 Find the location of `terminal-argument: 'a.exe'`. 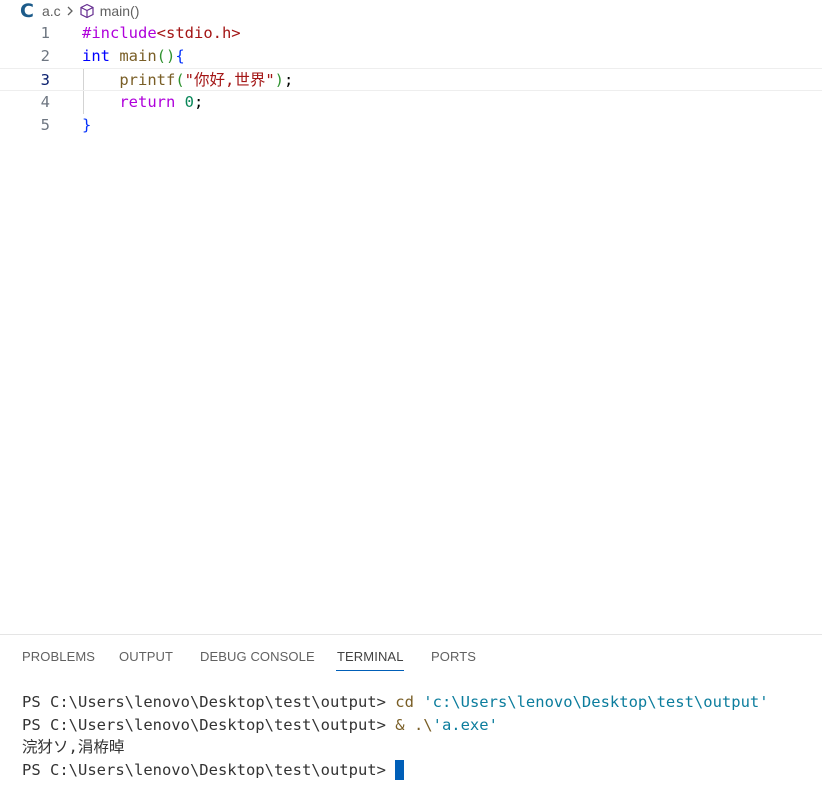

terminal-argument: 'a.exe' is located at coordinates (465, 724).